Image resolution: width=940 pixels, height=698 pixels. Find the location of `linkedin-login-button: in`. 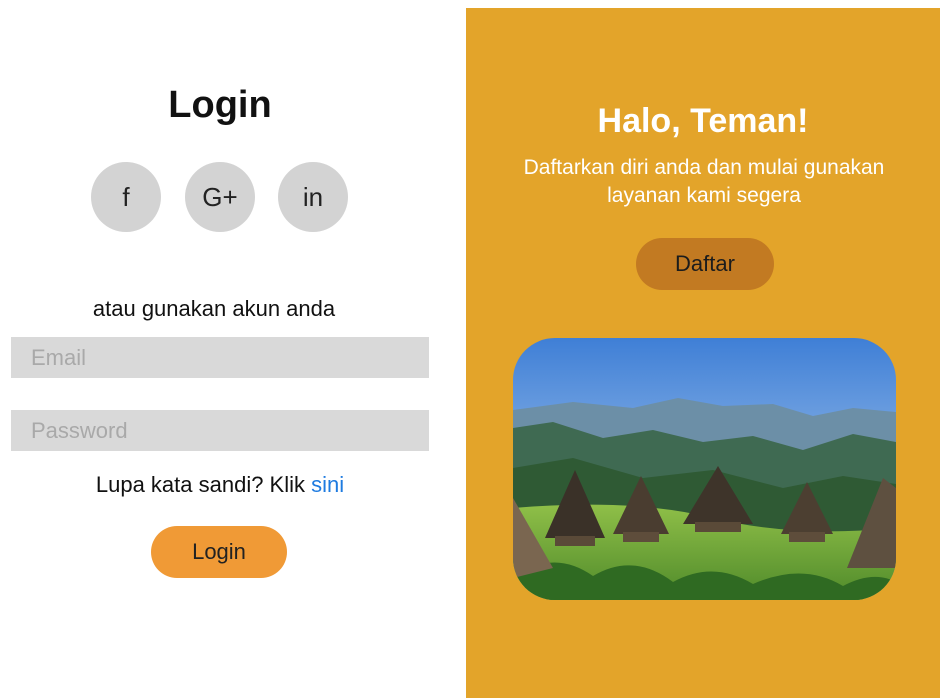

linkedin-login-button: in is located at coordinates (313, 197).